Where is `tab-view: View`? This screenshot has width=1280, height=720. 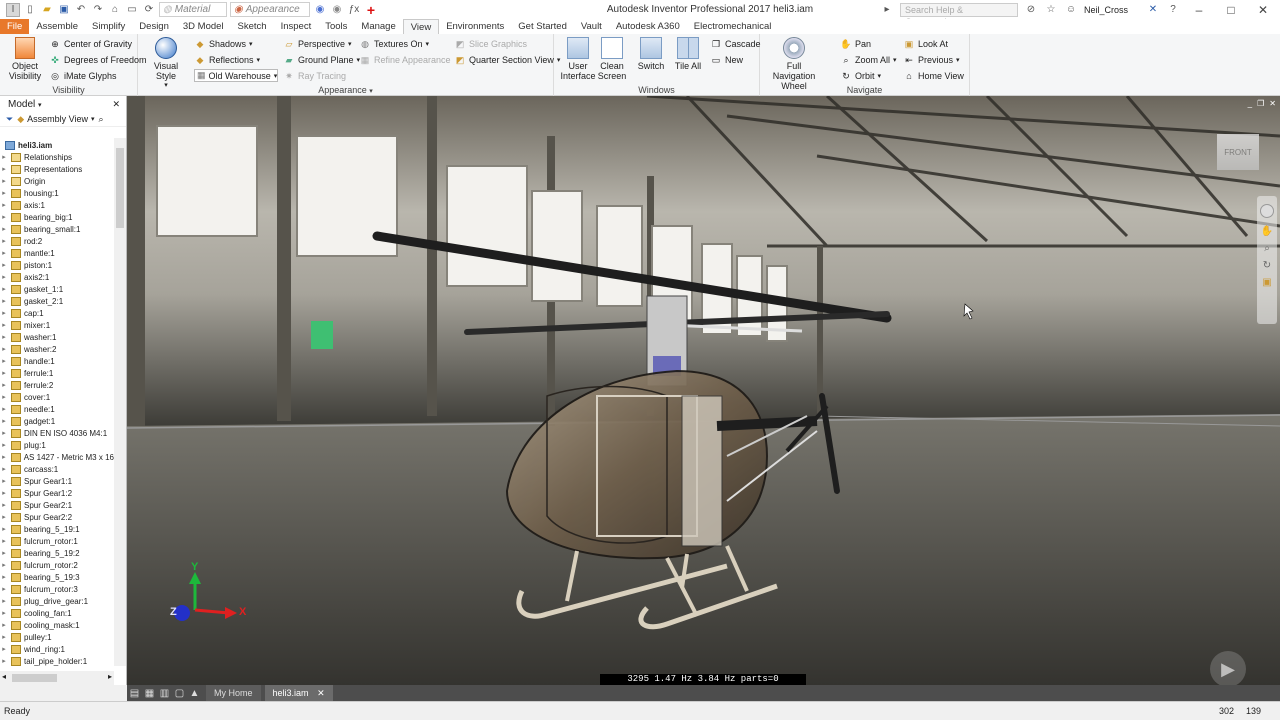
tab-view: View is located at coordinates (421, 26).